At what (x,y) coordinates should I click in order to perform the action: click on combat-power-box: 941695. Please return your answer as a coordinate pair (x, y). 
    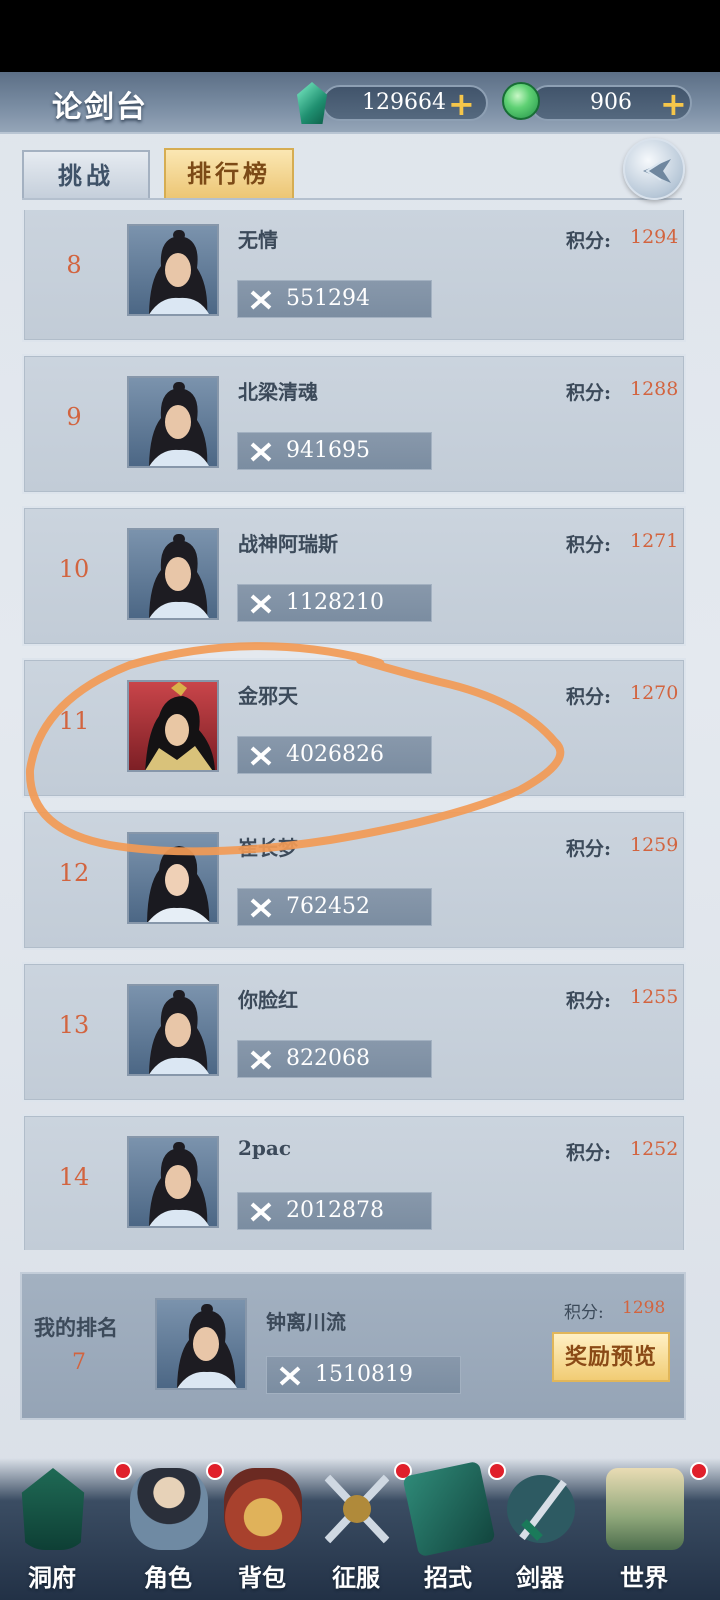
    Looking at the image, I should click on (334, 451).